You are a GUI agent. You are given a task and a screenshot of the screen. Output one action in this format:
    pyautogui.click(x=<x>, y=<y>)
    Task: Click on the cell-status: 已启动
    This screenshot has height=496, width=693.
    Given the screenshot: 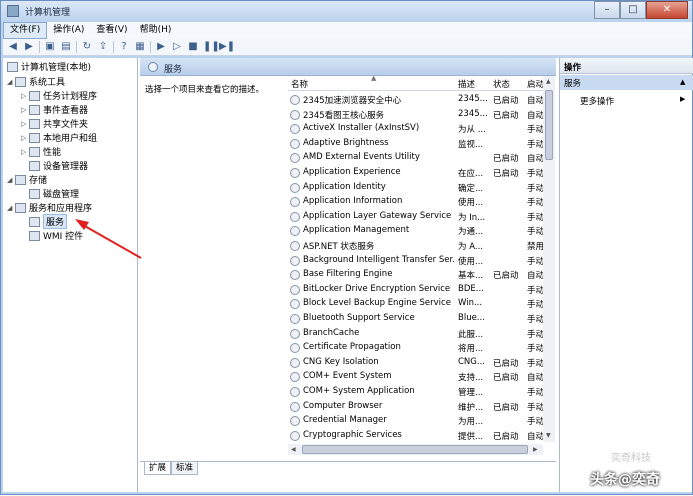 What is the action you would take?
    pyautogui.click(x=506, y=378)
    